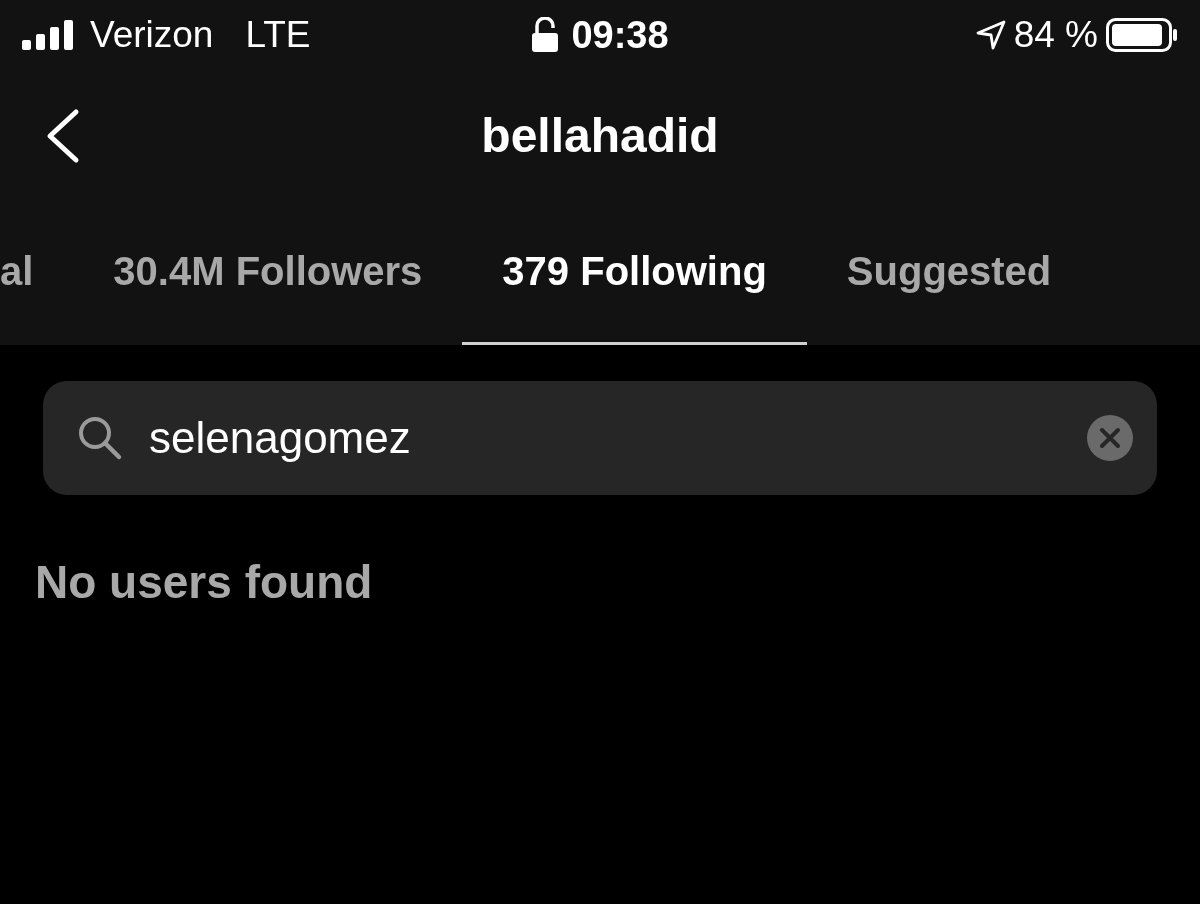 Image resolution: width=1200 pixels, height=904 pixels. What do you see at coordinates (605, 438) in the screenshot?
I see `search-input: selenagomez` at bounding box center [605, 438].